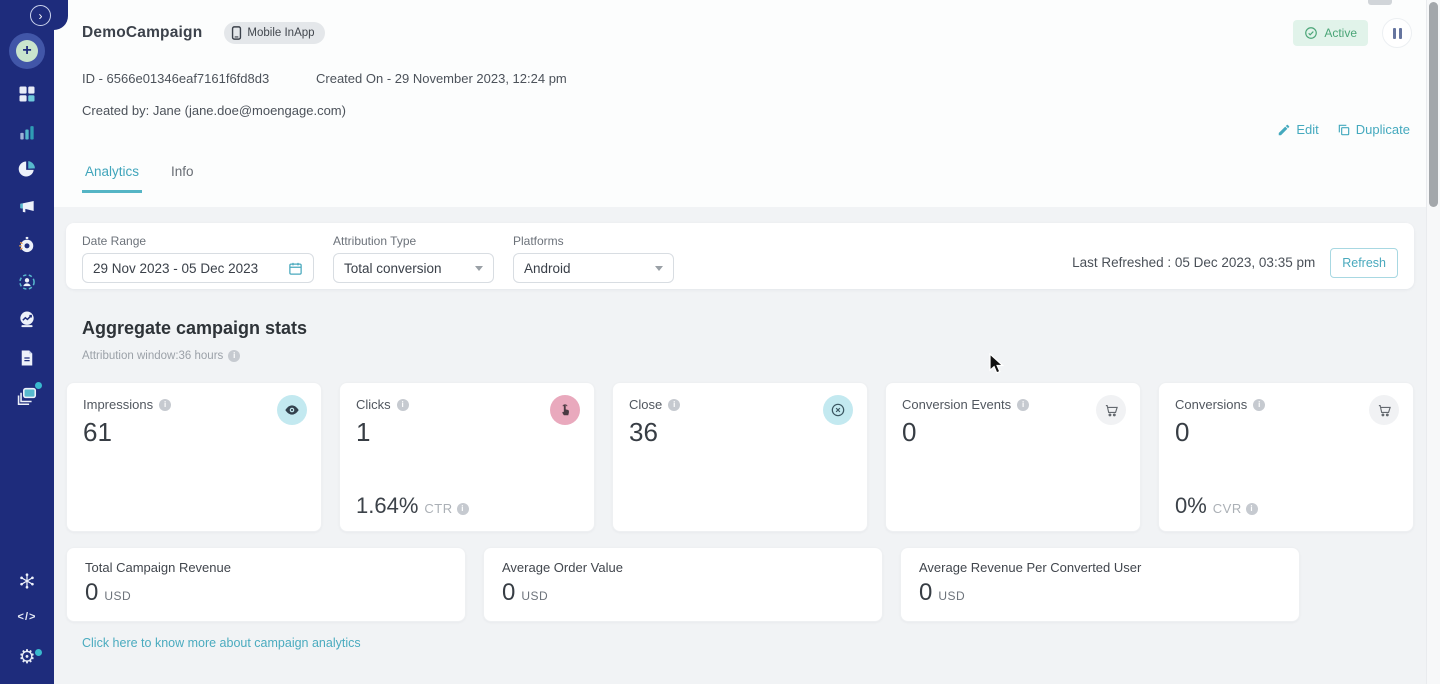 This screenshot has width=1440, height=684. I want to click on platforms-select: Android, so click(593, 268).